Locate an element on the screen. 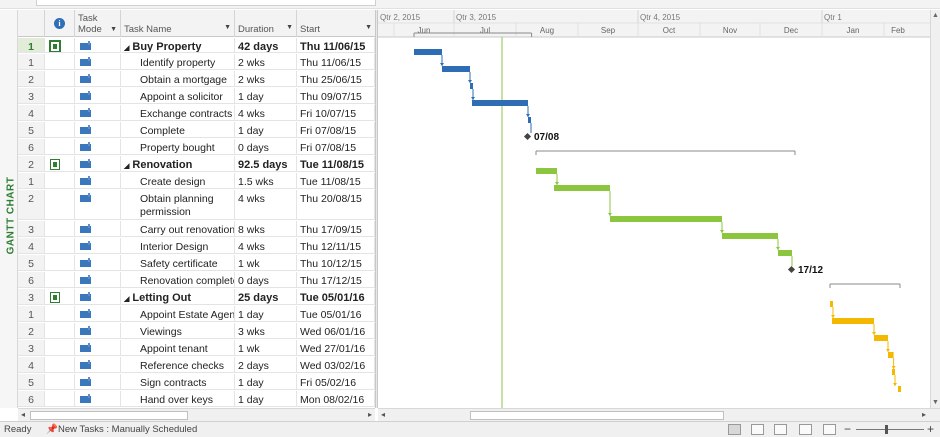  duration-cell: 0 days is located at coordinates (266, 279).